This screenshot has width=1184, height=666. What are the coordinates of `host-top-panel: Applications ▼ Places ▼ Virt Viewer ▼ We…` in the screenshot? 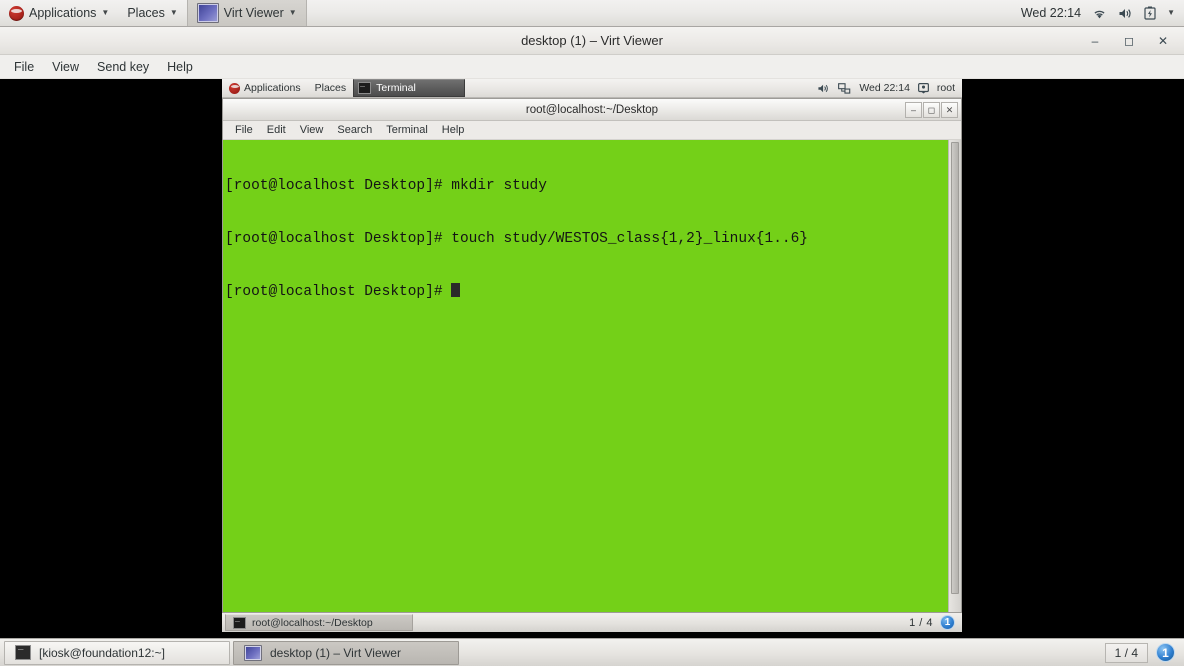 It's located at (592, 13).